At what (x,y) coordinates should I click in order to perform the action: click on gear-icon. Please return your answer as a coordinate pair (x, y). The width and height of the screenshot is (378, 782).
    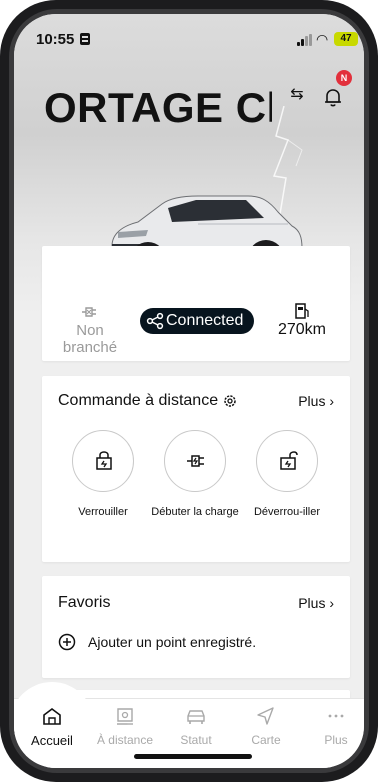
    Looking at the image, I should click on (230, 401).